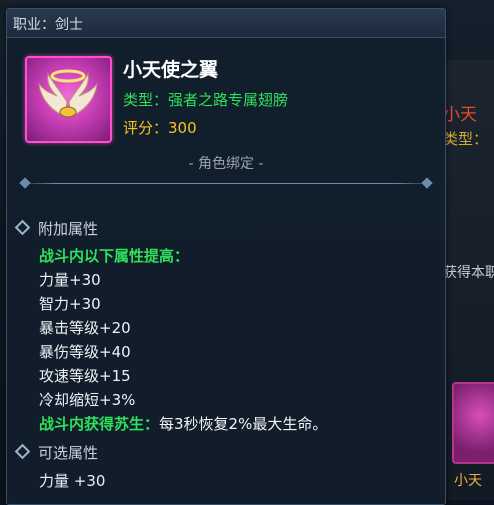  I want to click on divider, so click(226, 183).